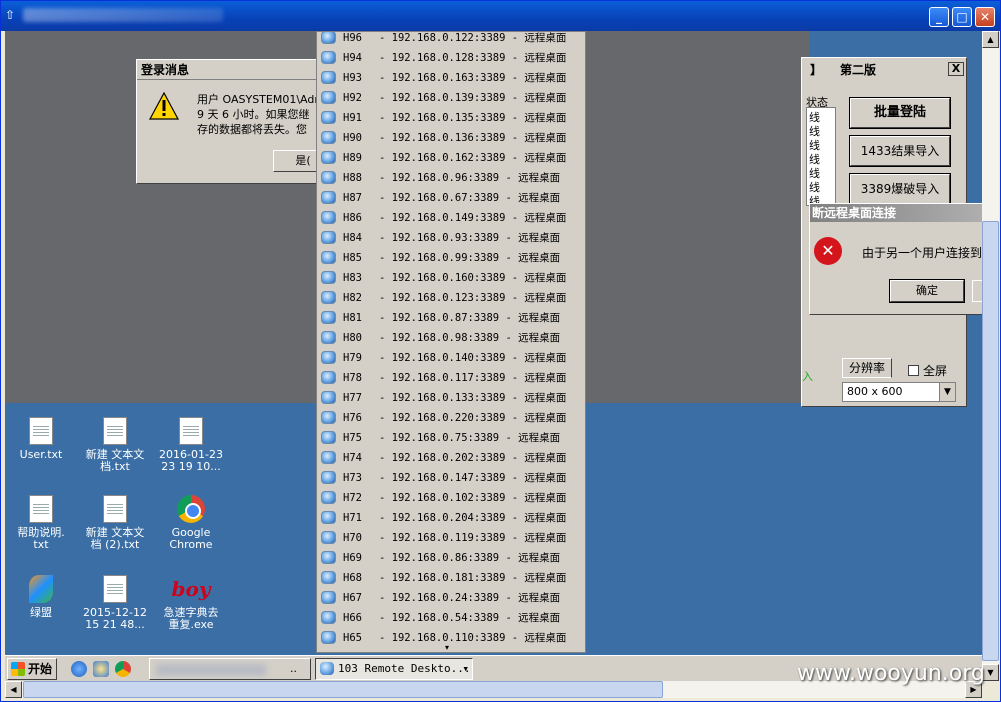 The height and width of the screenshot is (702, 1001). Describe the element at coordinates (451, 438) in the screenshot. I see `session-item: H75- 192.168.0.75:3389 - 远程桌面` at that location.